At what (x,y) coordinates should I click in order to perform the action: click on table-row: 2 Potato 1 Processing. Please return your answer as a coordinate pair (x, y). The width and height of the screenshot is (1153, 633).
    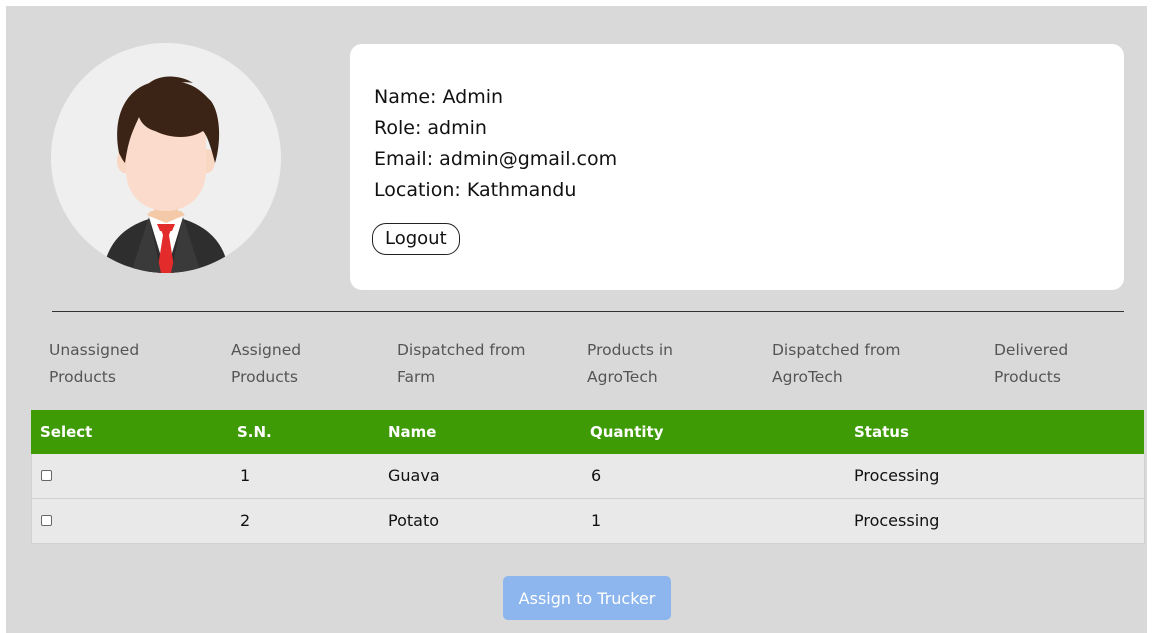
    Looking at the image, I should click on (588, 521).